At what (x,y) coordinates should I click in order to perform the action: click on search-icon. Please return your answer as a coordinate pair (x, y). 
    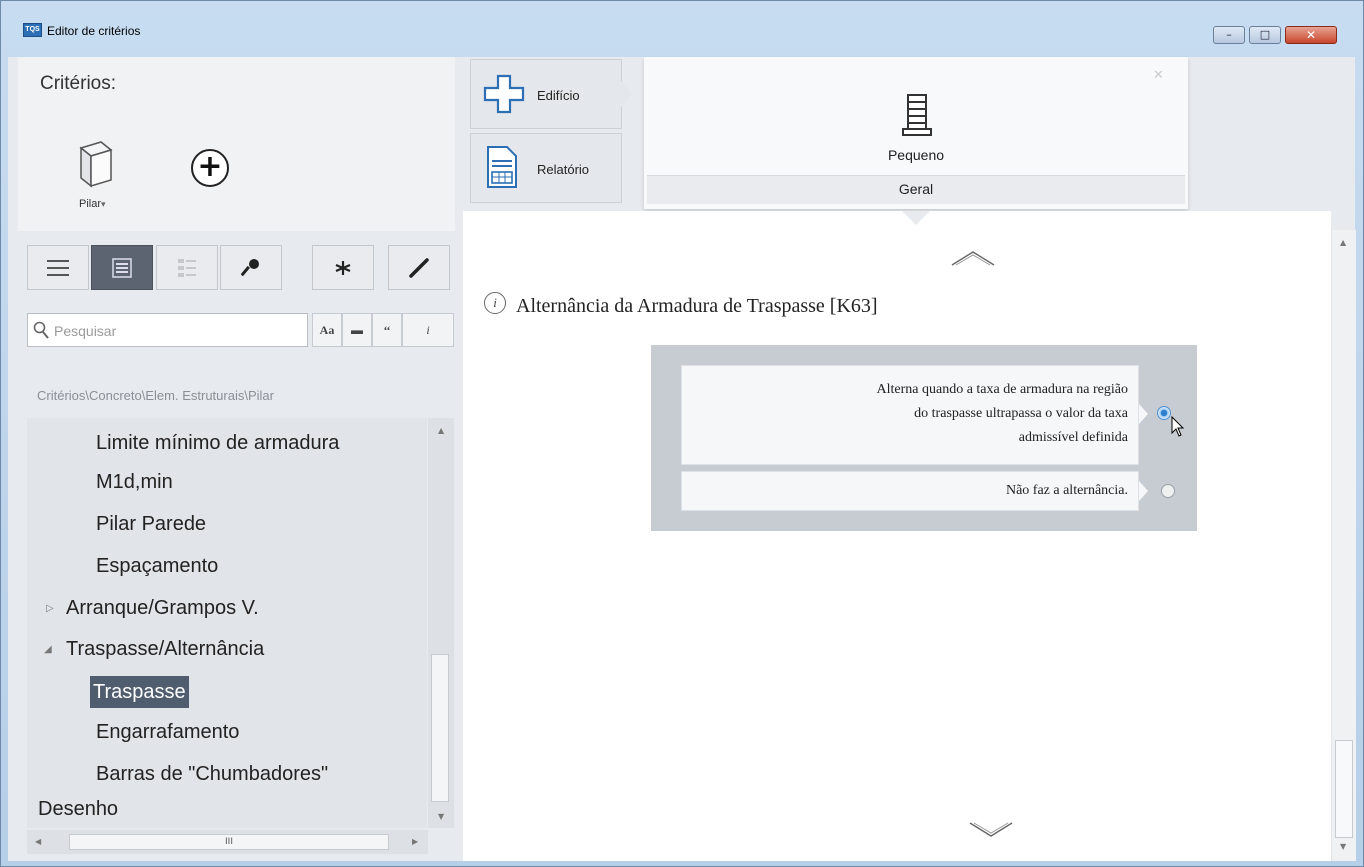
    Looking at the image, I should click on (41, 330).